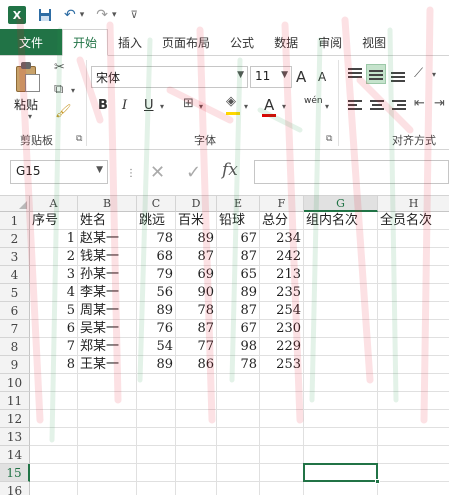 The height and width of the screenshot is (495, 449). Describe the element at coordinates (341, 401) in the screenshot. I see `cell-g11` at that location.